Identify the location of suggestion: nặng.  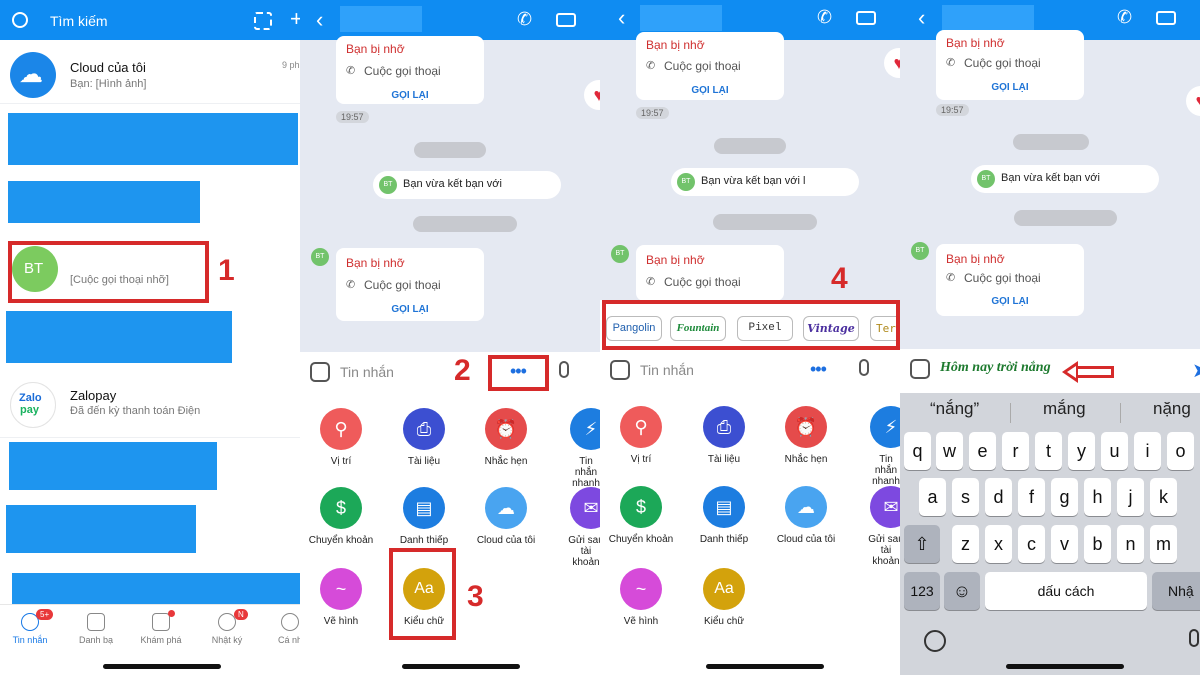
(1172, 409).